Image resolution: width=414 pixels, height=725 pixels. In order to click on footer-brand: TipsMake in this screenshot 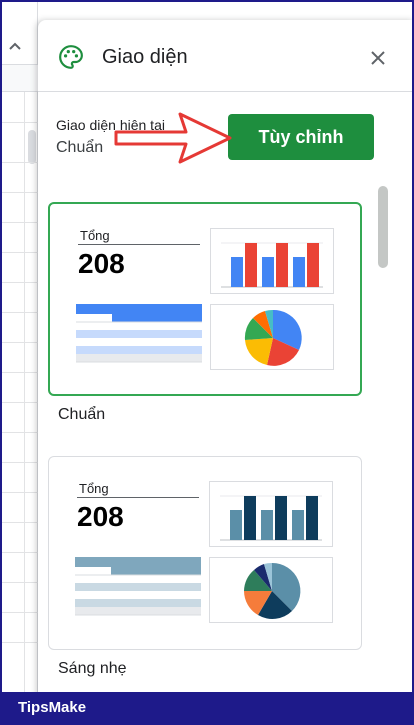, I will do `click(52, 707)`.